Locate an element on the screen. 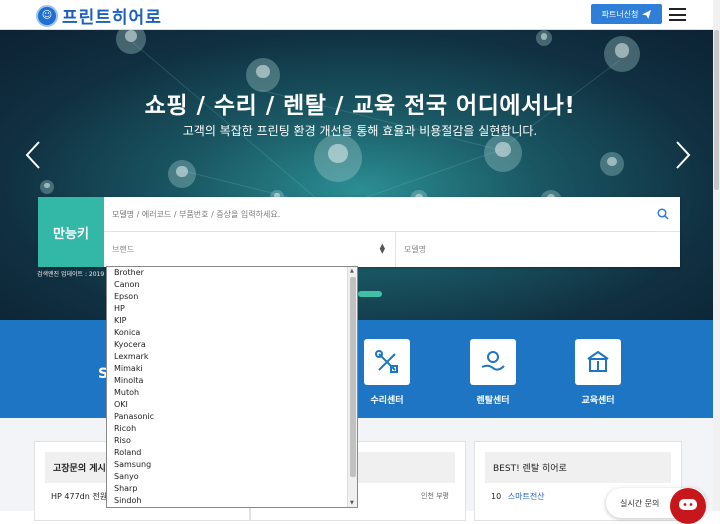 The width and height of the screenshot is (720, 524). brand-option: Minolta is located at coordinates (232, 381).